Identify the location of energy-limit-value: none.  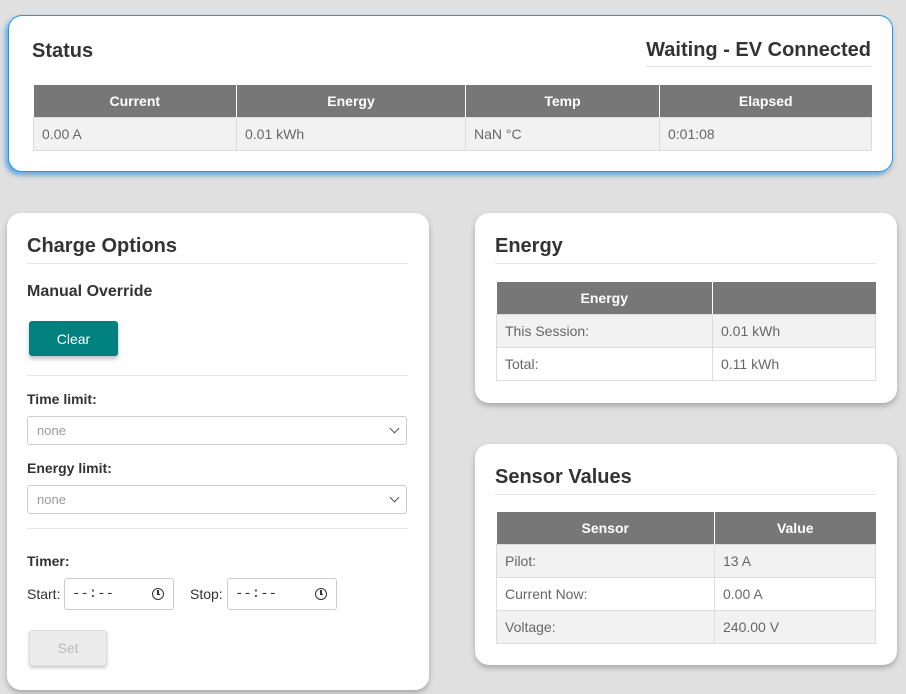
(51, 499).